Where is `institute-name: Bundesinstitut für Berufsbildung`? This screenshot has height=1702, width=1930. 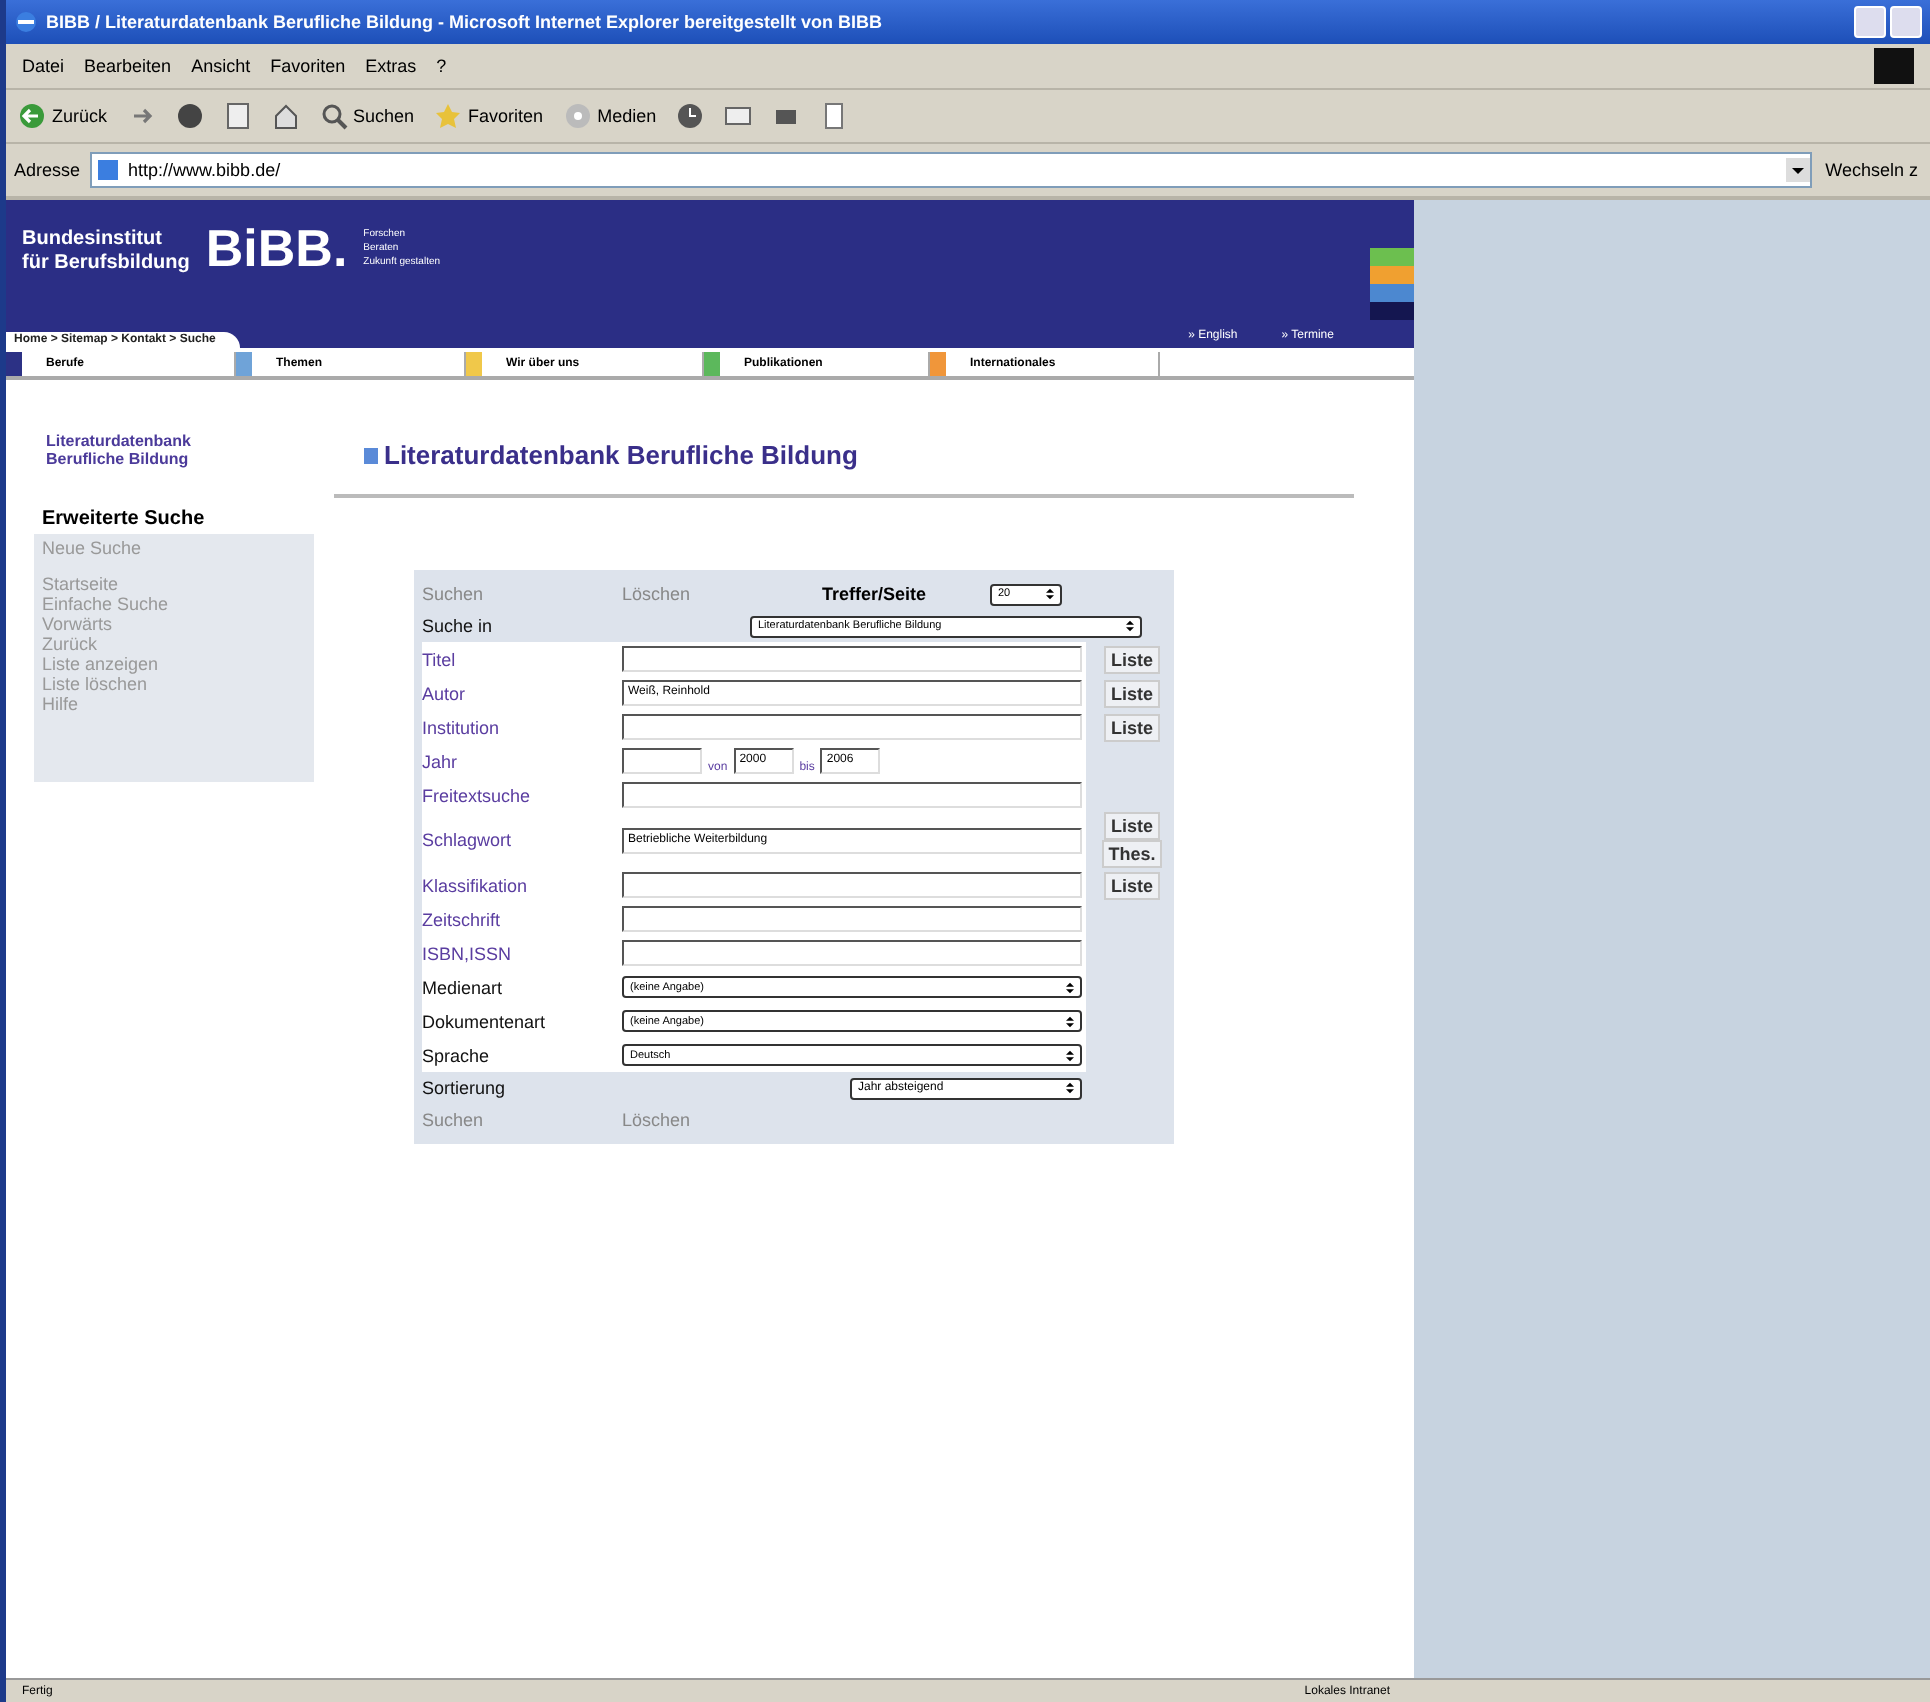 institute-name: Bundesinstitut für Berufsbildung is located at coordinates (106, 251).